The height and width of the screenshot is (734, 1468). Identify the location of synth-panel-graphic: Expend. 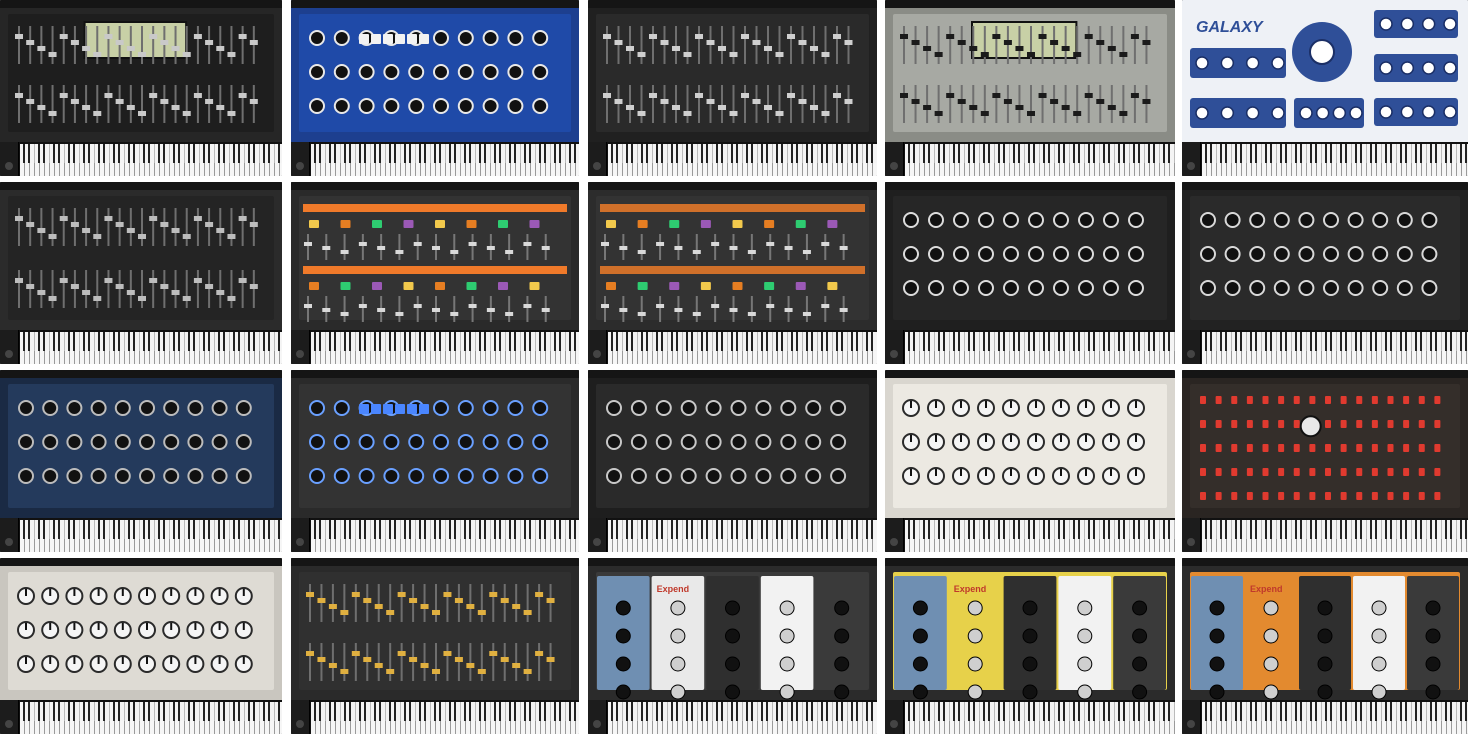
(1325, 629).